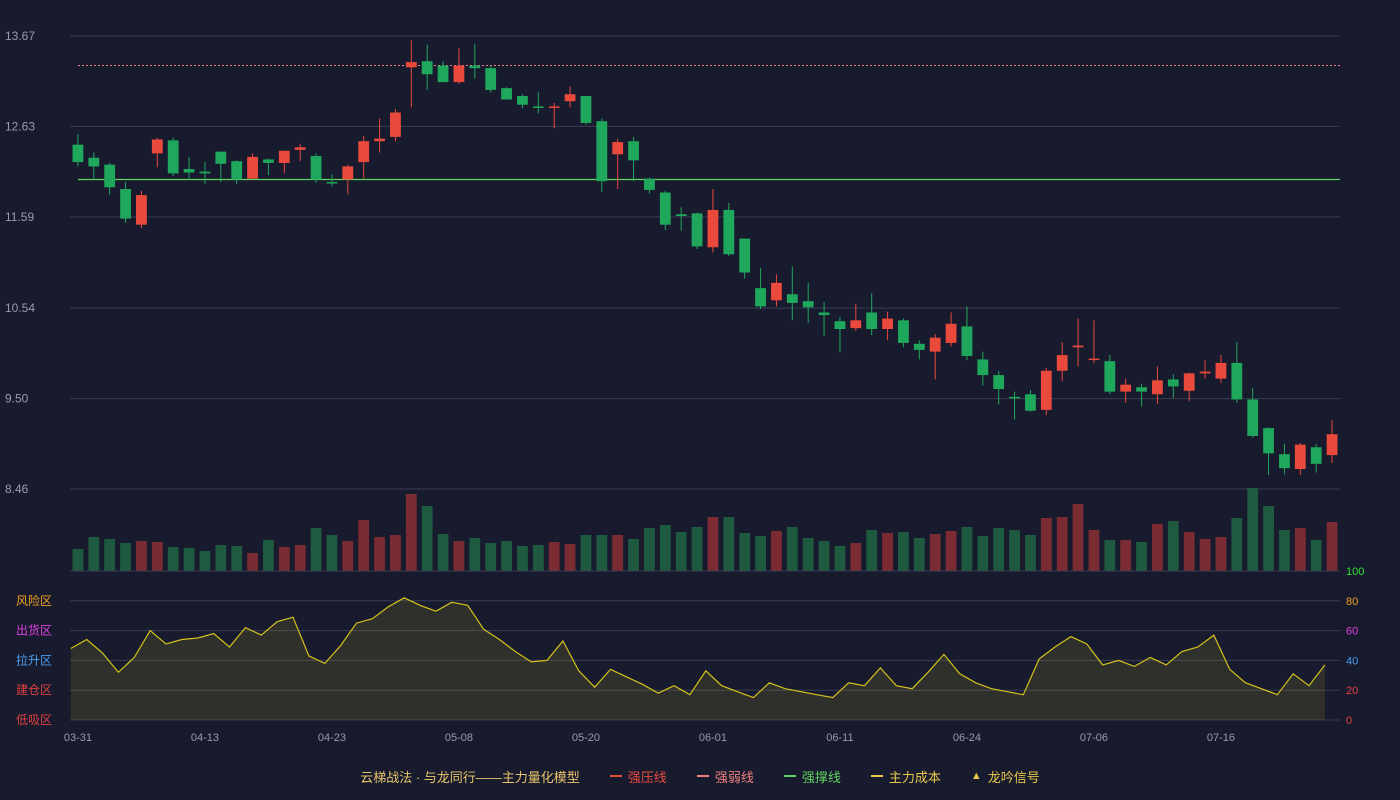 The height and width of the screenshot is (800, 1400). I want to click on date-tick-label: 03-31, so click(78, 738).